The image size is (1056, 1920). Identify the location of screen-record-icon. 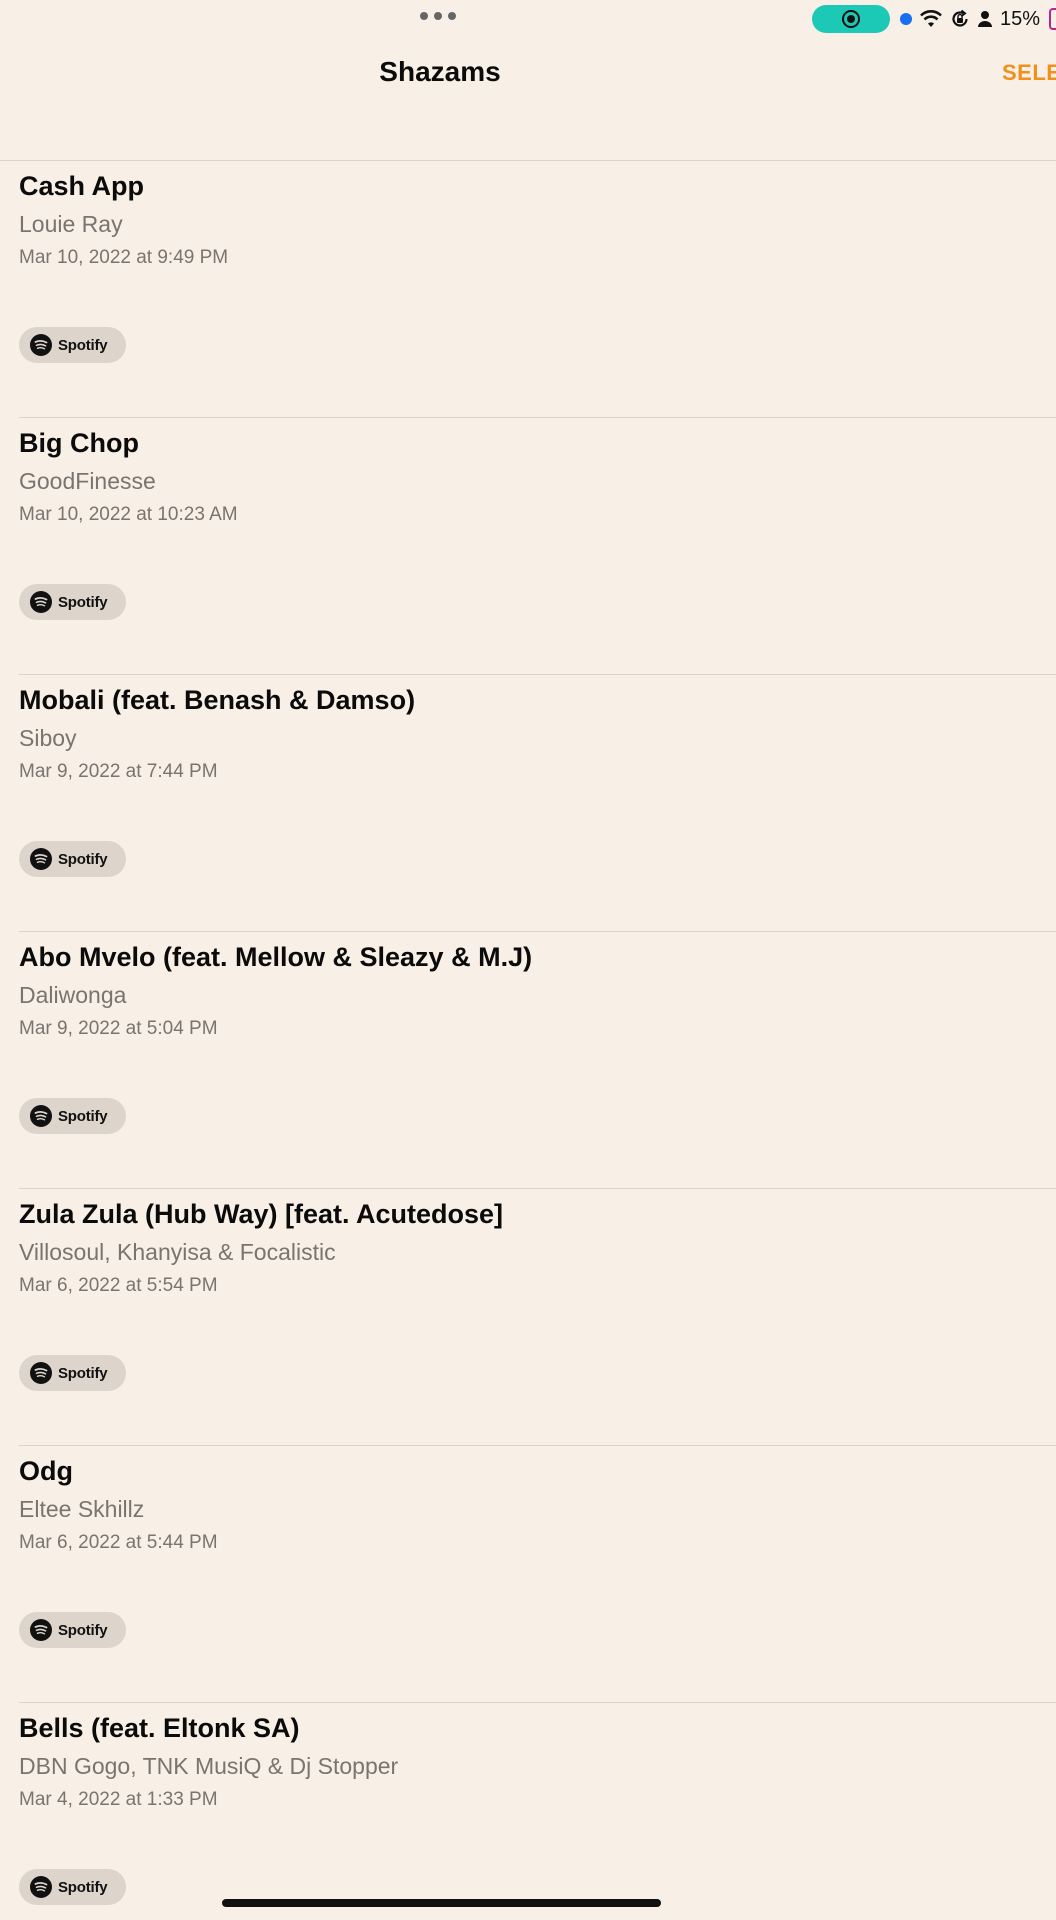
(851, 19).